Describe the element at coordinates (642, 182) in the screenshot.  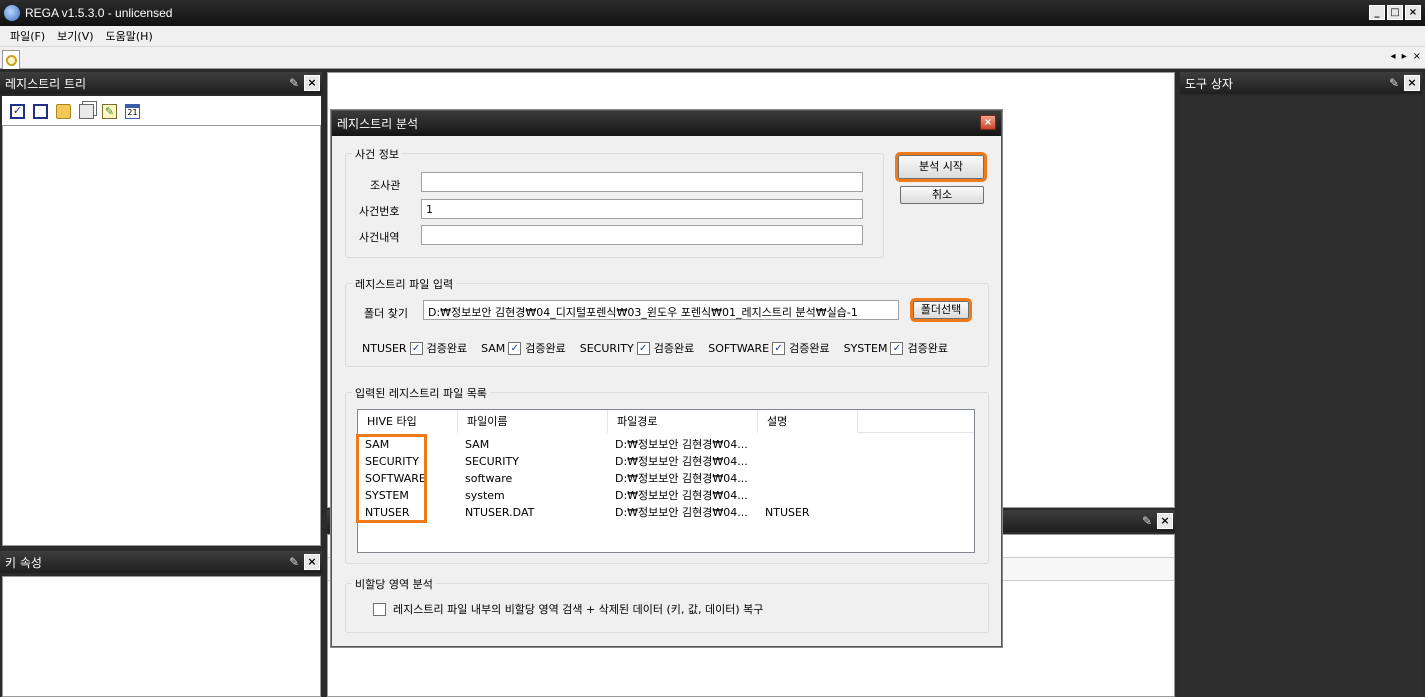
I see `investigator-field` at that location.